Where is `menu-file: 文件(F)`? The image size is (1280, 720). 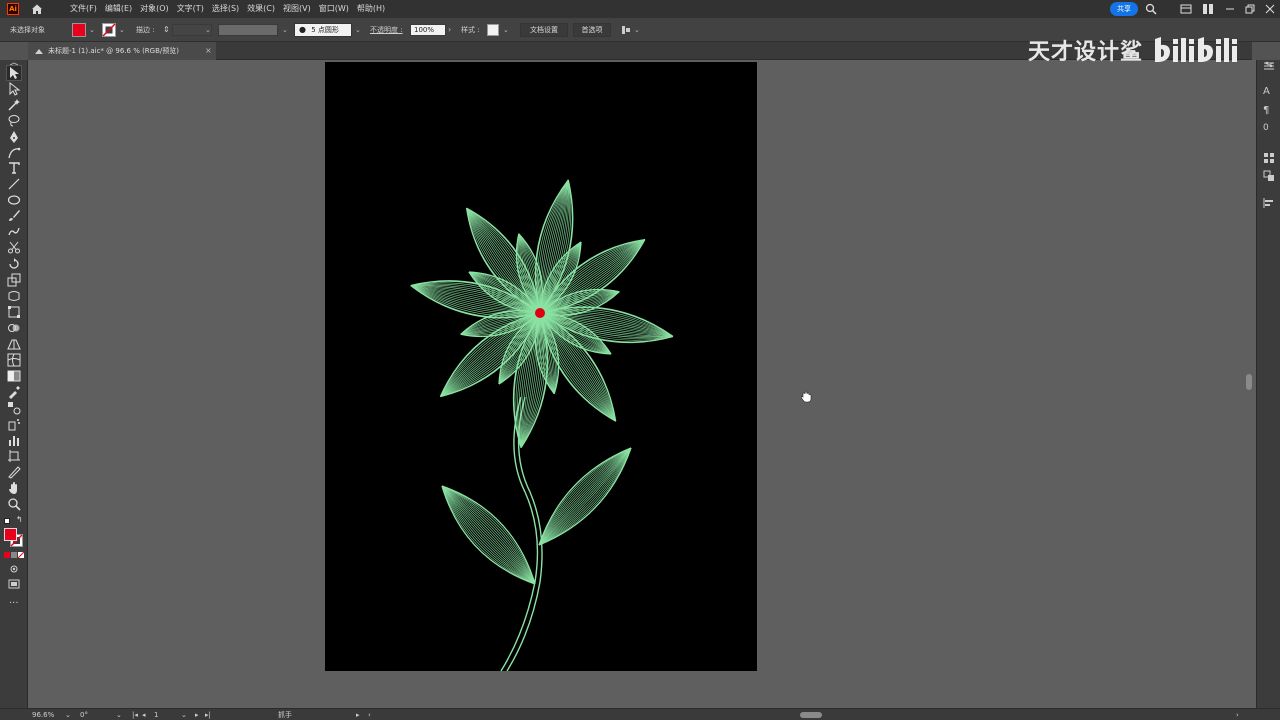 menu-file: 文件(F) is located at coordinates (83, 9).